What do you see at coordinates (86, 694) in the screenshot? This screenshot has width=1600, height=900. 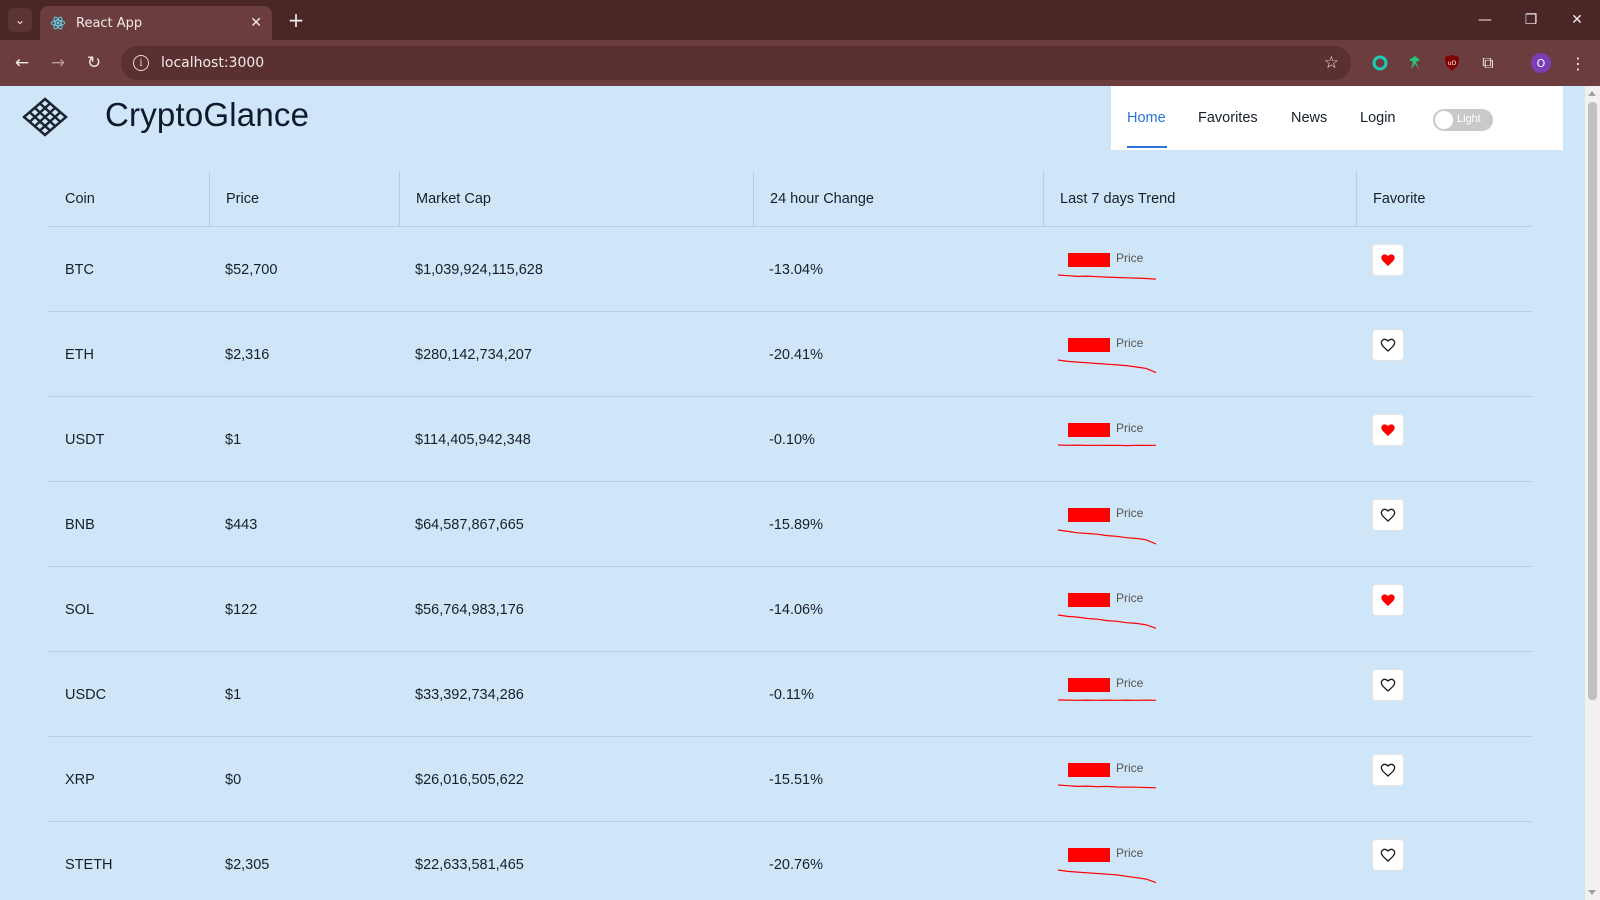 I see `cell-coin: USDC` at bounding box center [86, 694].